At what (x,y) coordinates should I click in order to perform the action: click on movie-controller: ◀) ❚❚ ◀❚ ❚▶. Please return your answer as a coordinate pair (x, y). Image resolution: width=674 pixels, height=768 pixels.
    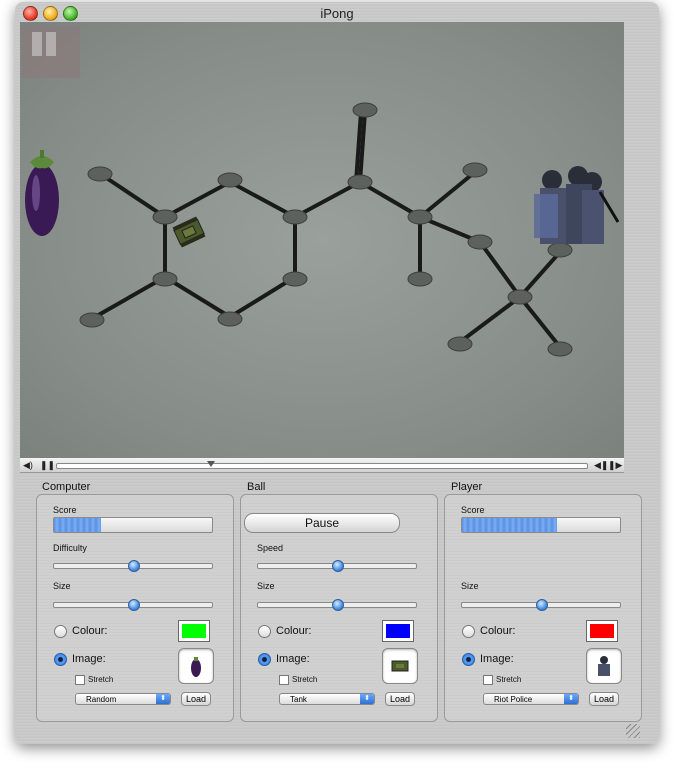
    Looking at the image, I should click on (322, 465).